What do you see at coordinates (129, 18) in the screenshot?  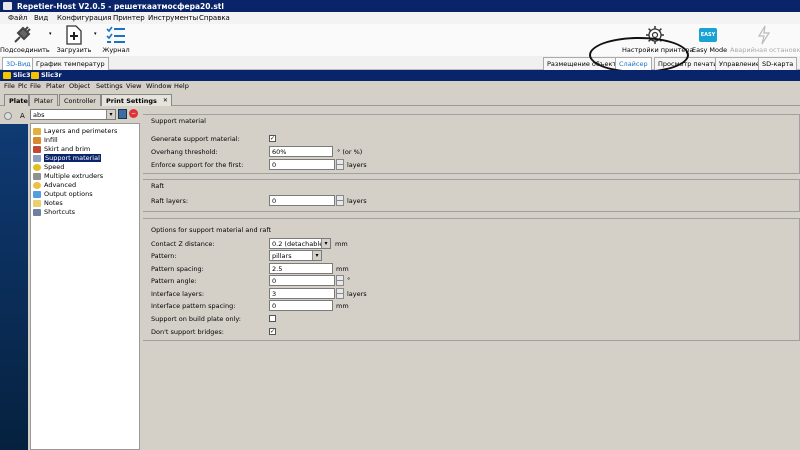 I see `menu-printer: Принтер` at bounding box center [129, 18].